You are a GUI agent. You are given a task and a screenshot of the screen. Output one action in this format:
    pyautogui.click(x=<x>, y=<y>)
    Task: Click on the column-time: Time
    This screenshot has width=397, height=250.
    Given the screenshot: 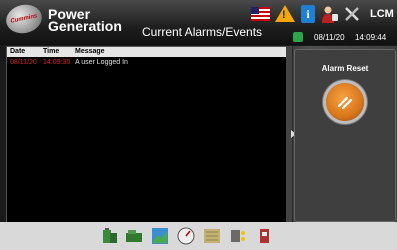 What is the action you would take?
    pyautogui.click(x=51, y=51)
    